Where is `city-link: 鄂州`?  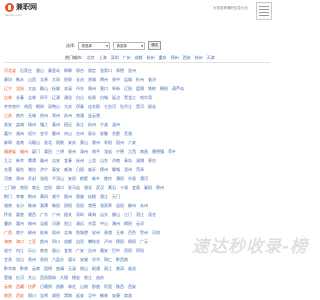
city-link: 鄂州 is located at coordinates (160, 187).